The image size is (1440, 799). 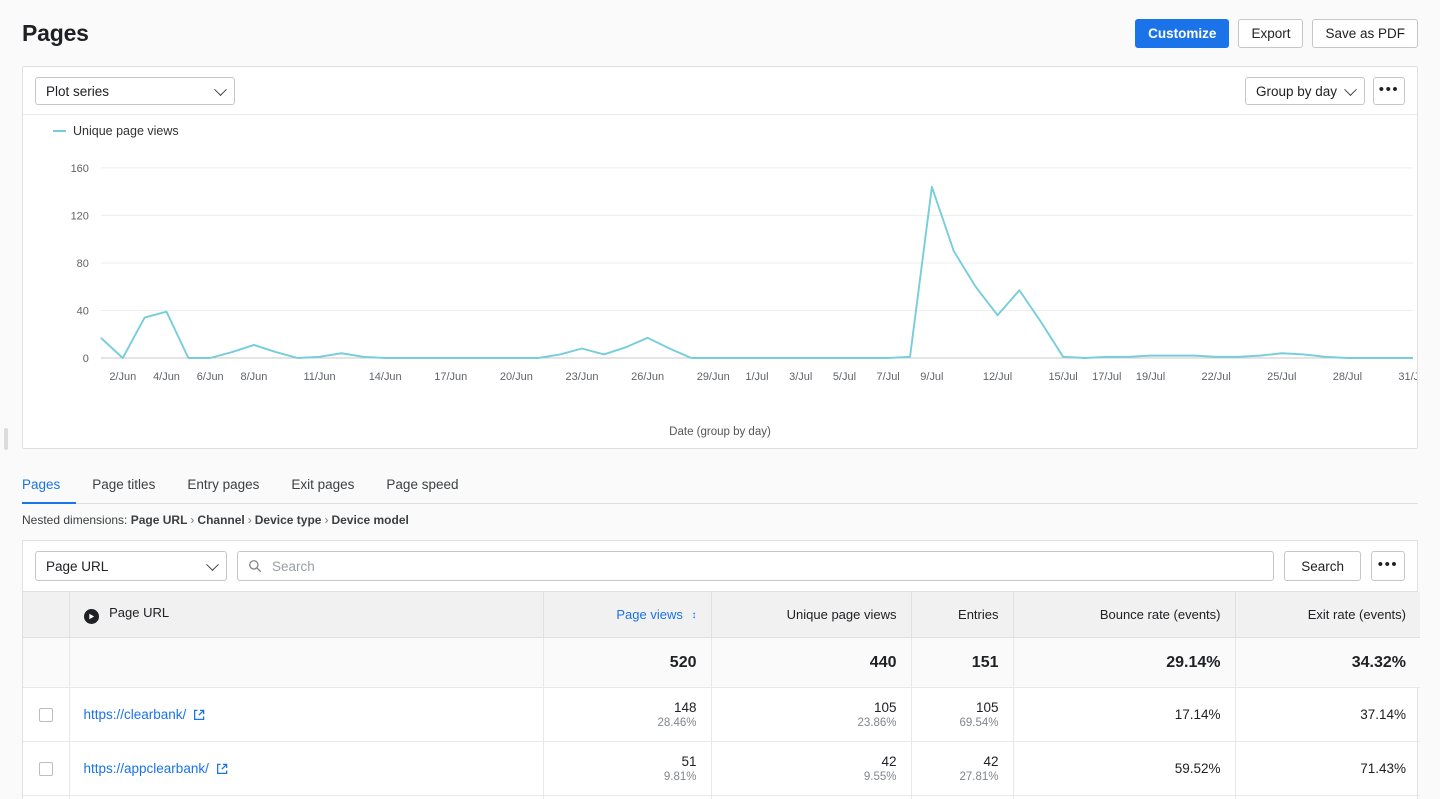 What do you see at coordinates (811, 714) in the screenshot?
I see `row-unique-page-views: 105 23.86%` at bounding box center [811, 714].